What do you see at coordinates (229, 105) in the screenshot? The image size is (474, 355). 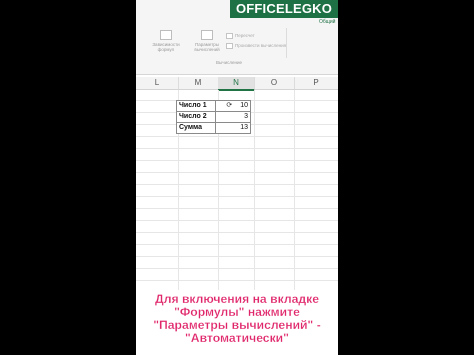 I see `mouse-cursor-icon: ⟳` at bounding box center [229, 105].